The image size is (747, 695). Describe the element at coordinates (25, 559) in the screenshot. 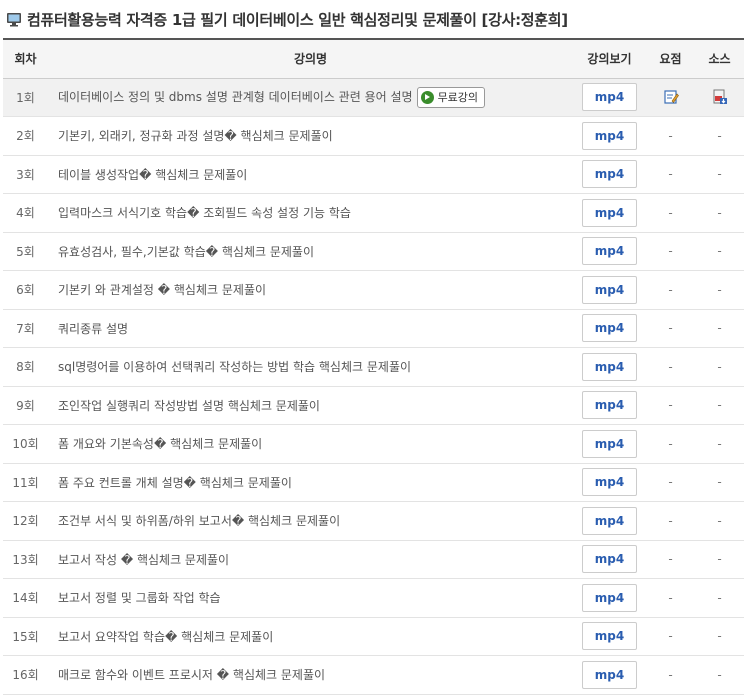

I see `row-number: 13회` at that location.